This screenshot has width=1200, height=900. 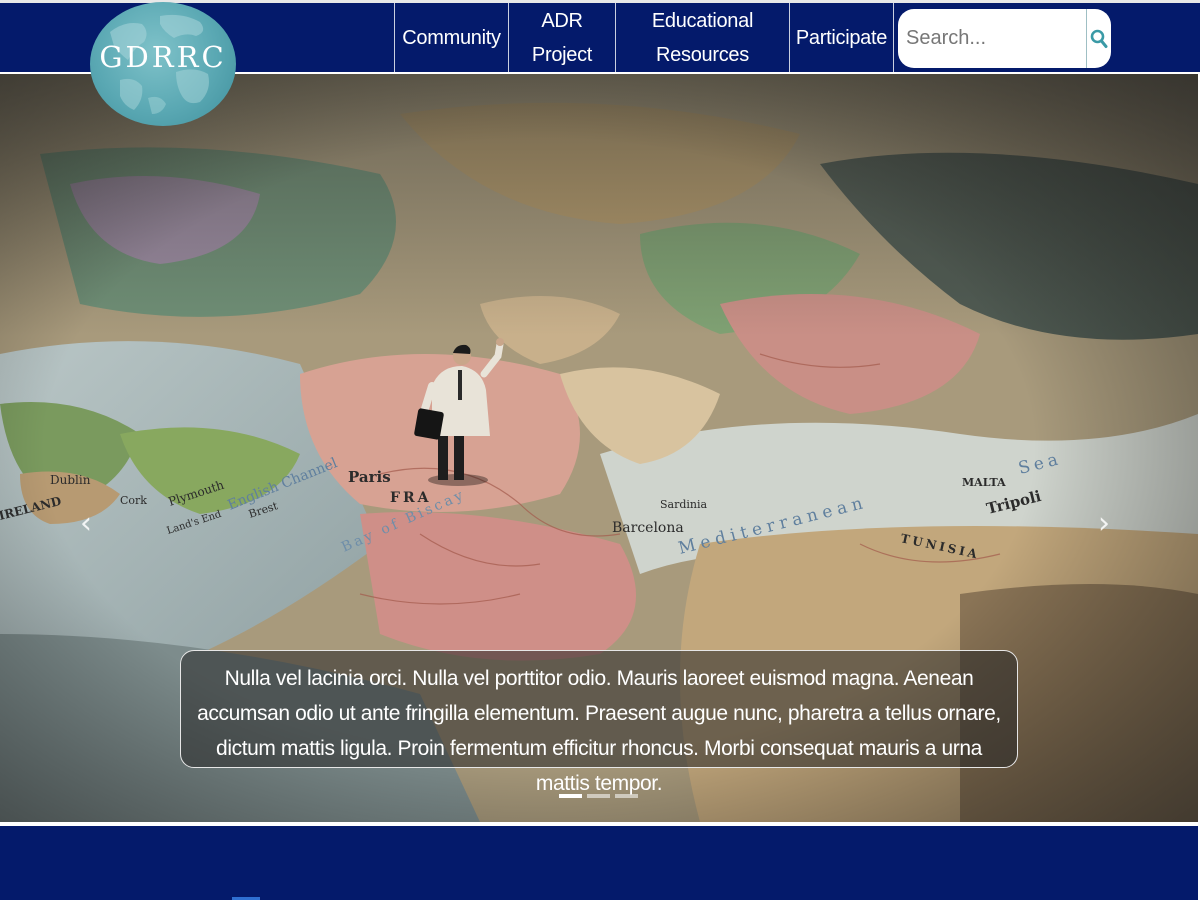 I want to click on map-label-barcelona: Barcelona, so click(x=648, y=528).